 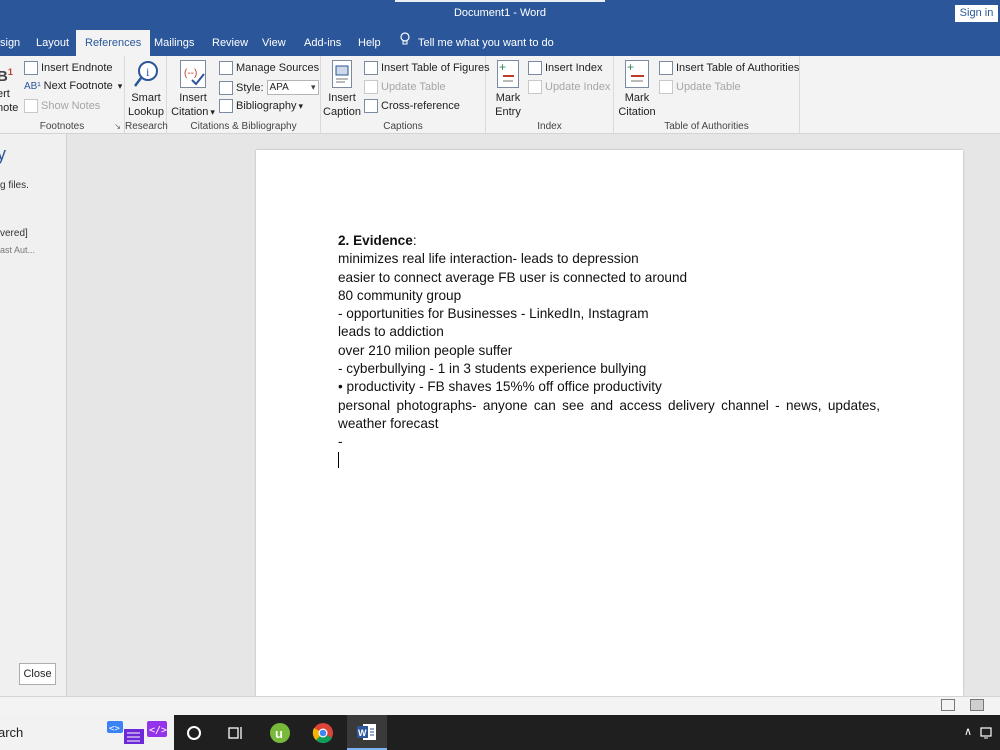 What do you see at coordinates (371, 106) in the screenshot?
I see `cross-reference-icon` at bounding box center [371, 106].